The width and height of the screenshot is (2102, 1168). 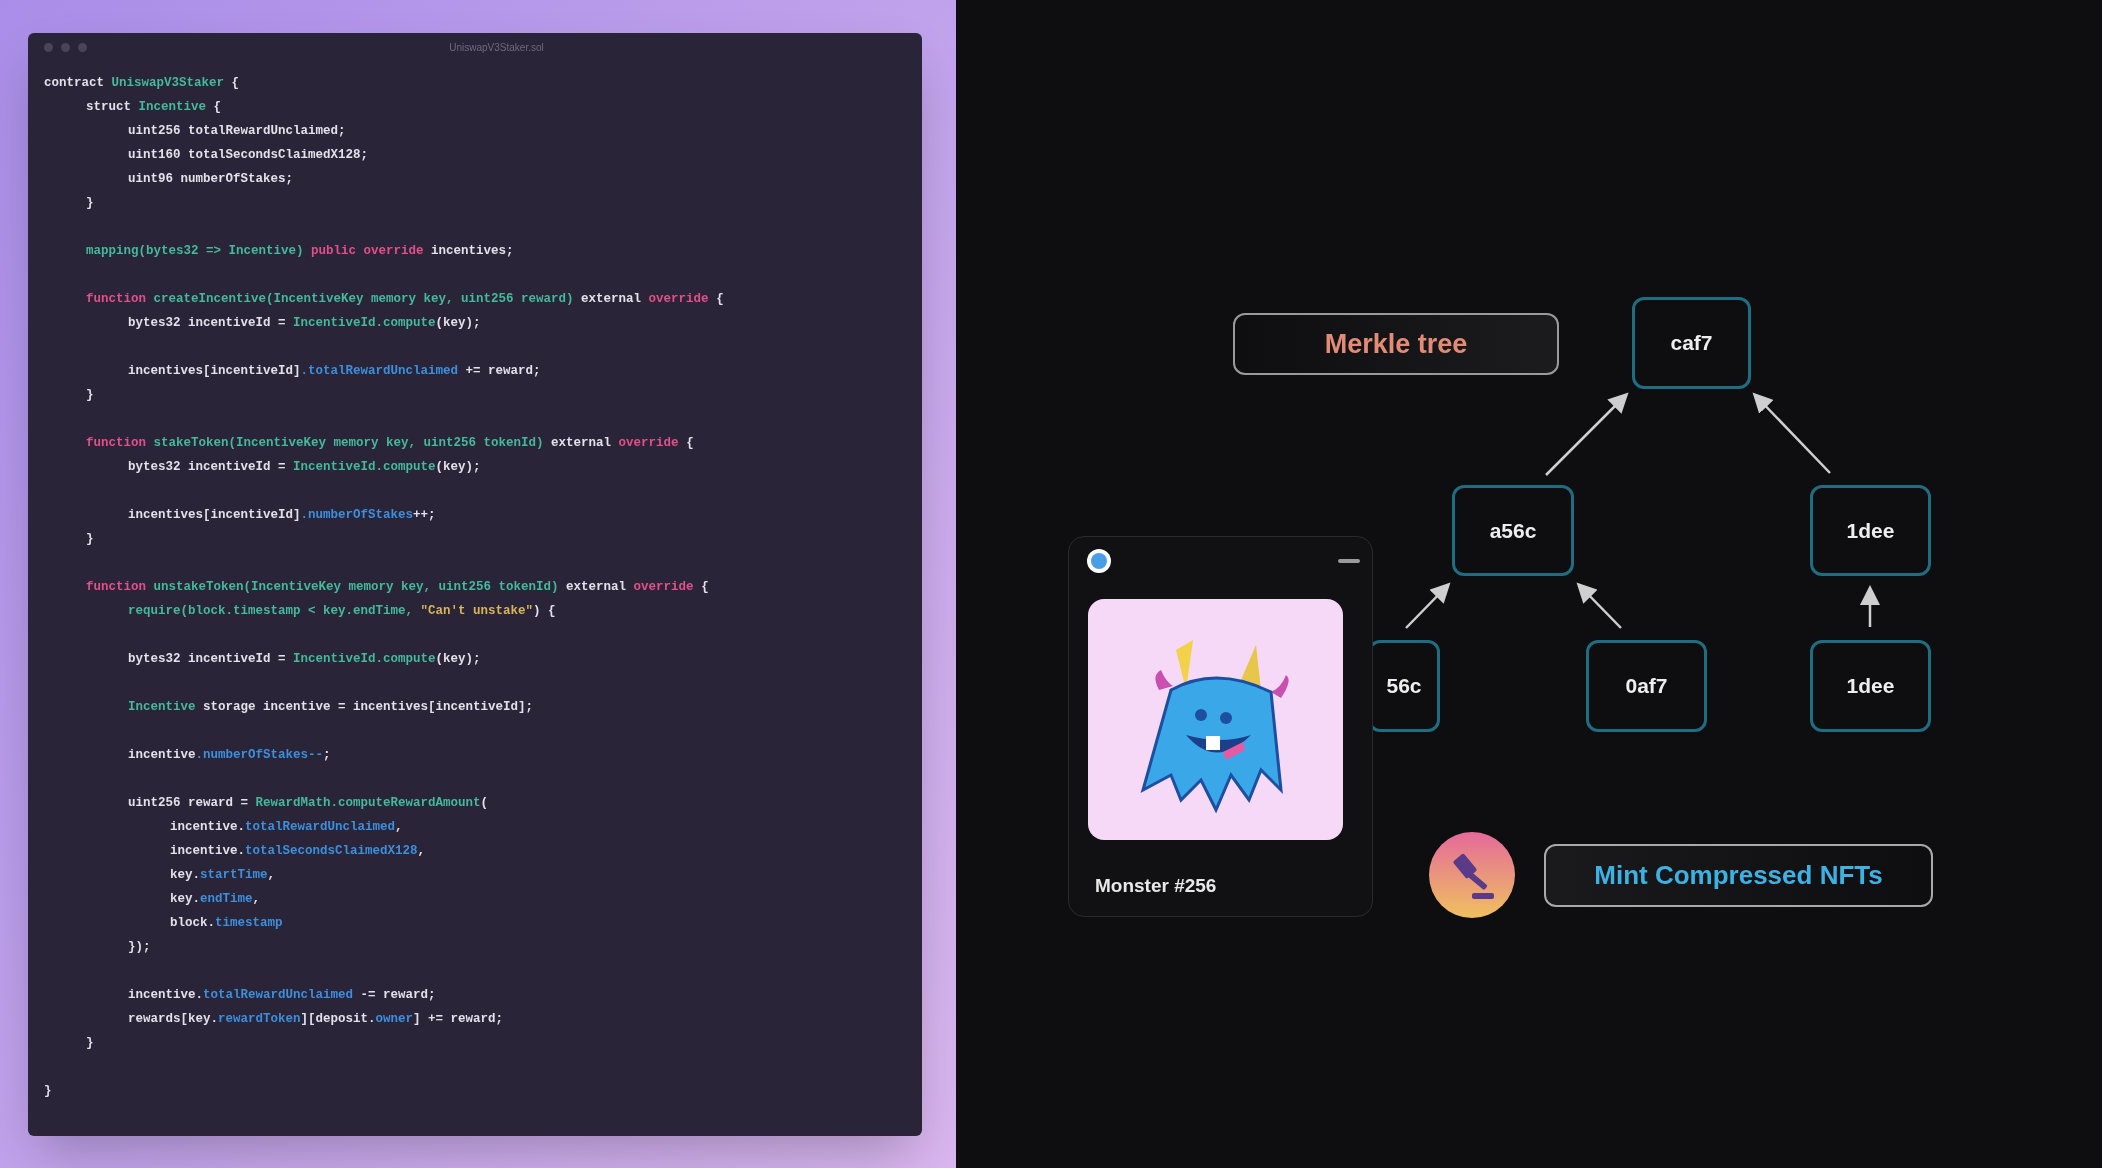 I want to click on code-line: contract UniswapV3Staker {, so click(x=142, y=83).